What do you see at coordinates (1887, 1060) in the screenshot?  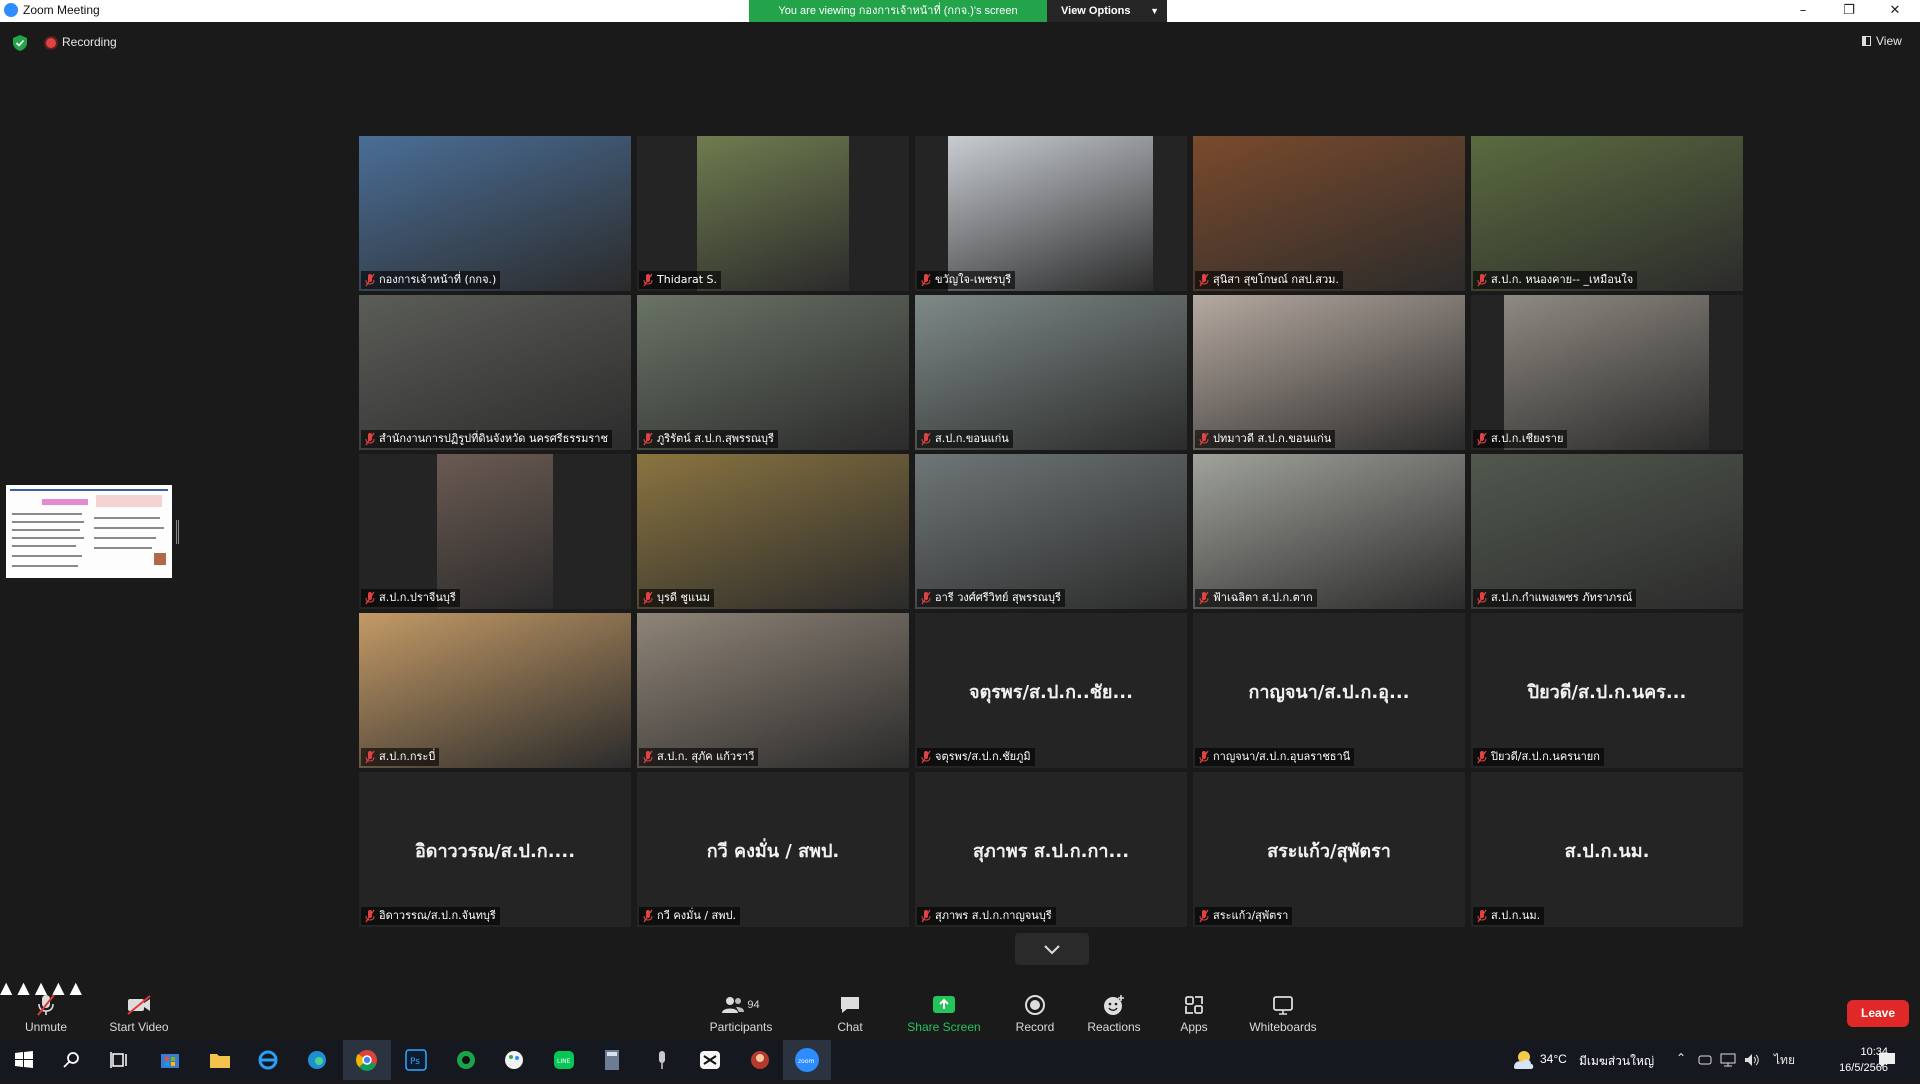 I see `notifications-icon` at bounding box center [1887, 1060].